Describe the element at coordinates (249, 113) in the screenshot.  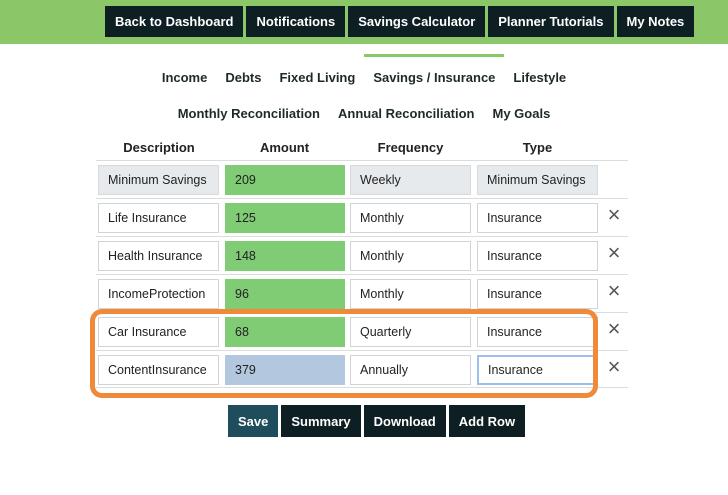
I see `tab-monthly-reconciliation: Monthly Reconciliation` at that location.